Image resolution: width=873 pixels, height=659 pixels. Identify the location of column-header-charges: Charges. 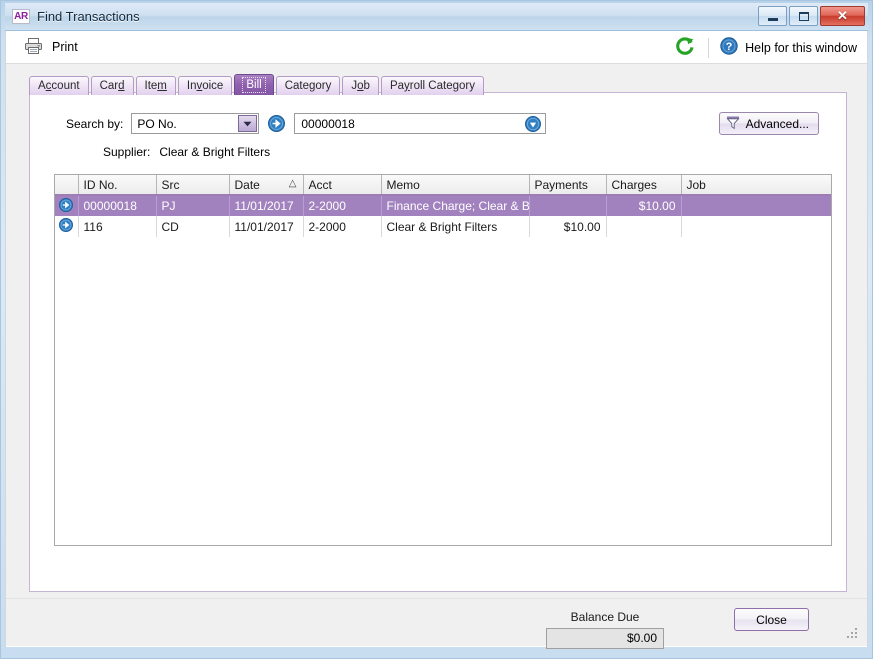
(644, 185).